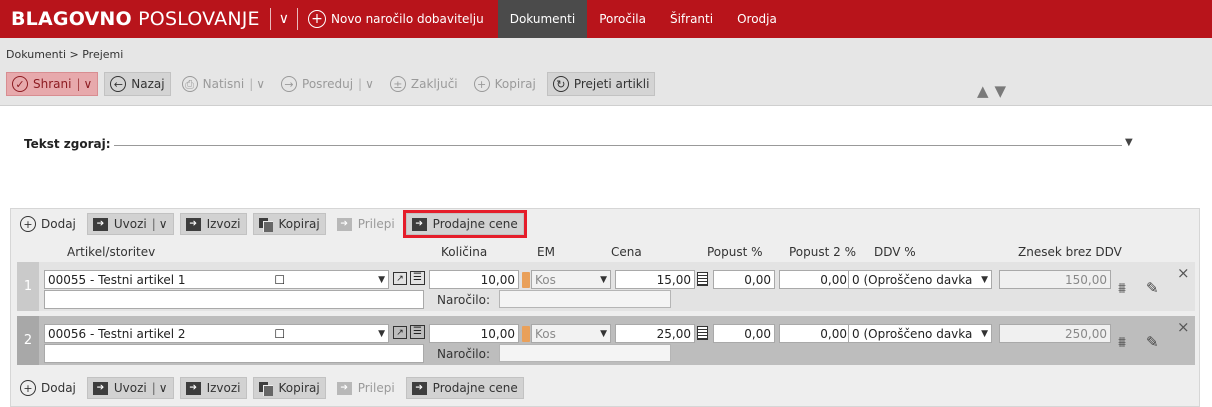 The width and height of the screenshot is (1212, 407). Describe the element at coordinates (199, 19) in the screenshot. I see `brand-rest: POSLOVANJE` at that location.